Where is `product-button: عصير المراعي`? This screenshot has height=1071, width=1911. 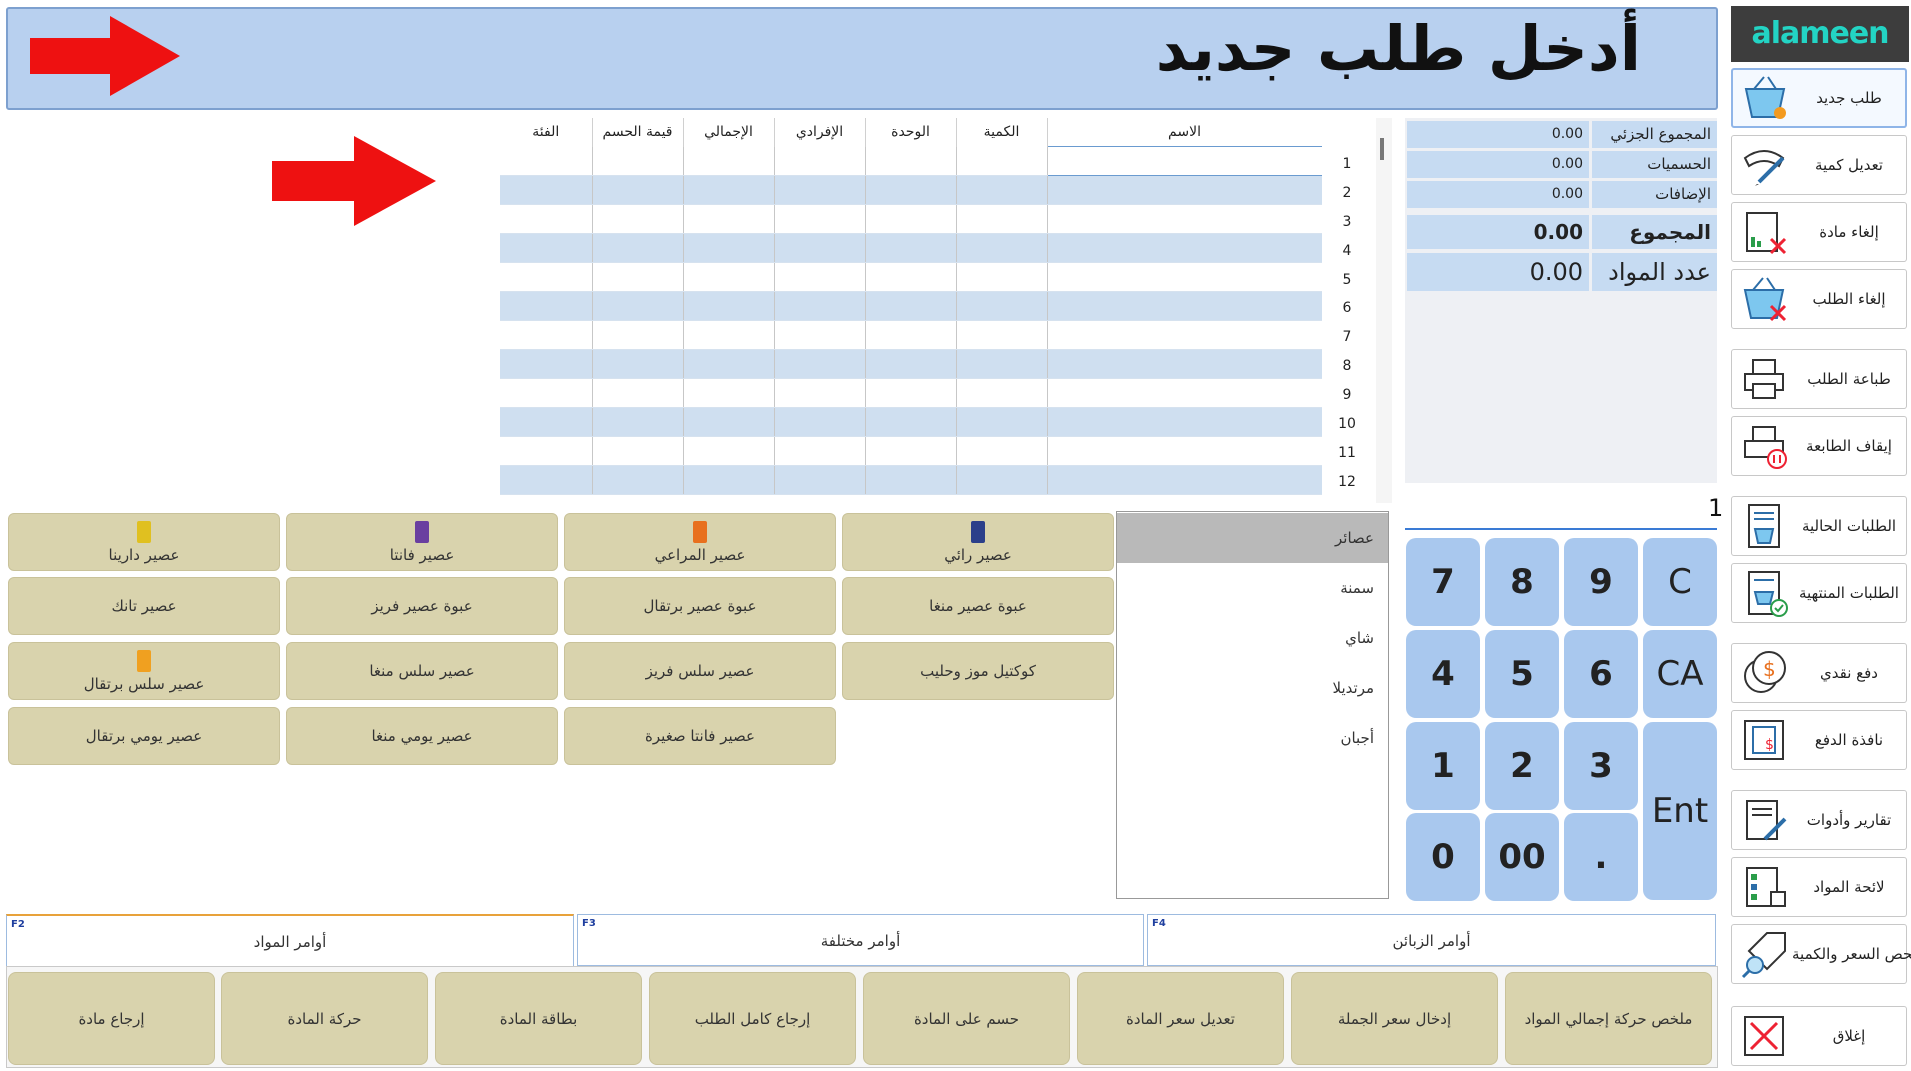
product-button: عصير المراعي is located at coordinates (700, 542).